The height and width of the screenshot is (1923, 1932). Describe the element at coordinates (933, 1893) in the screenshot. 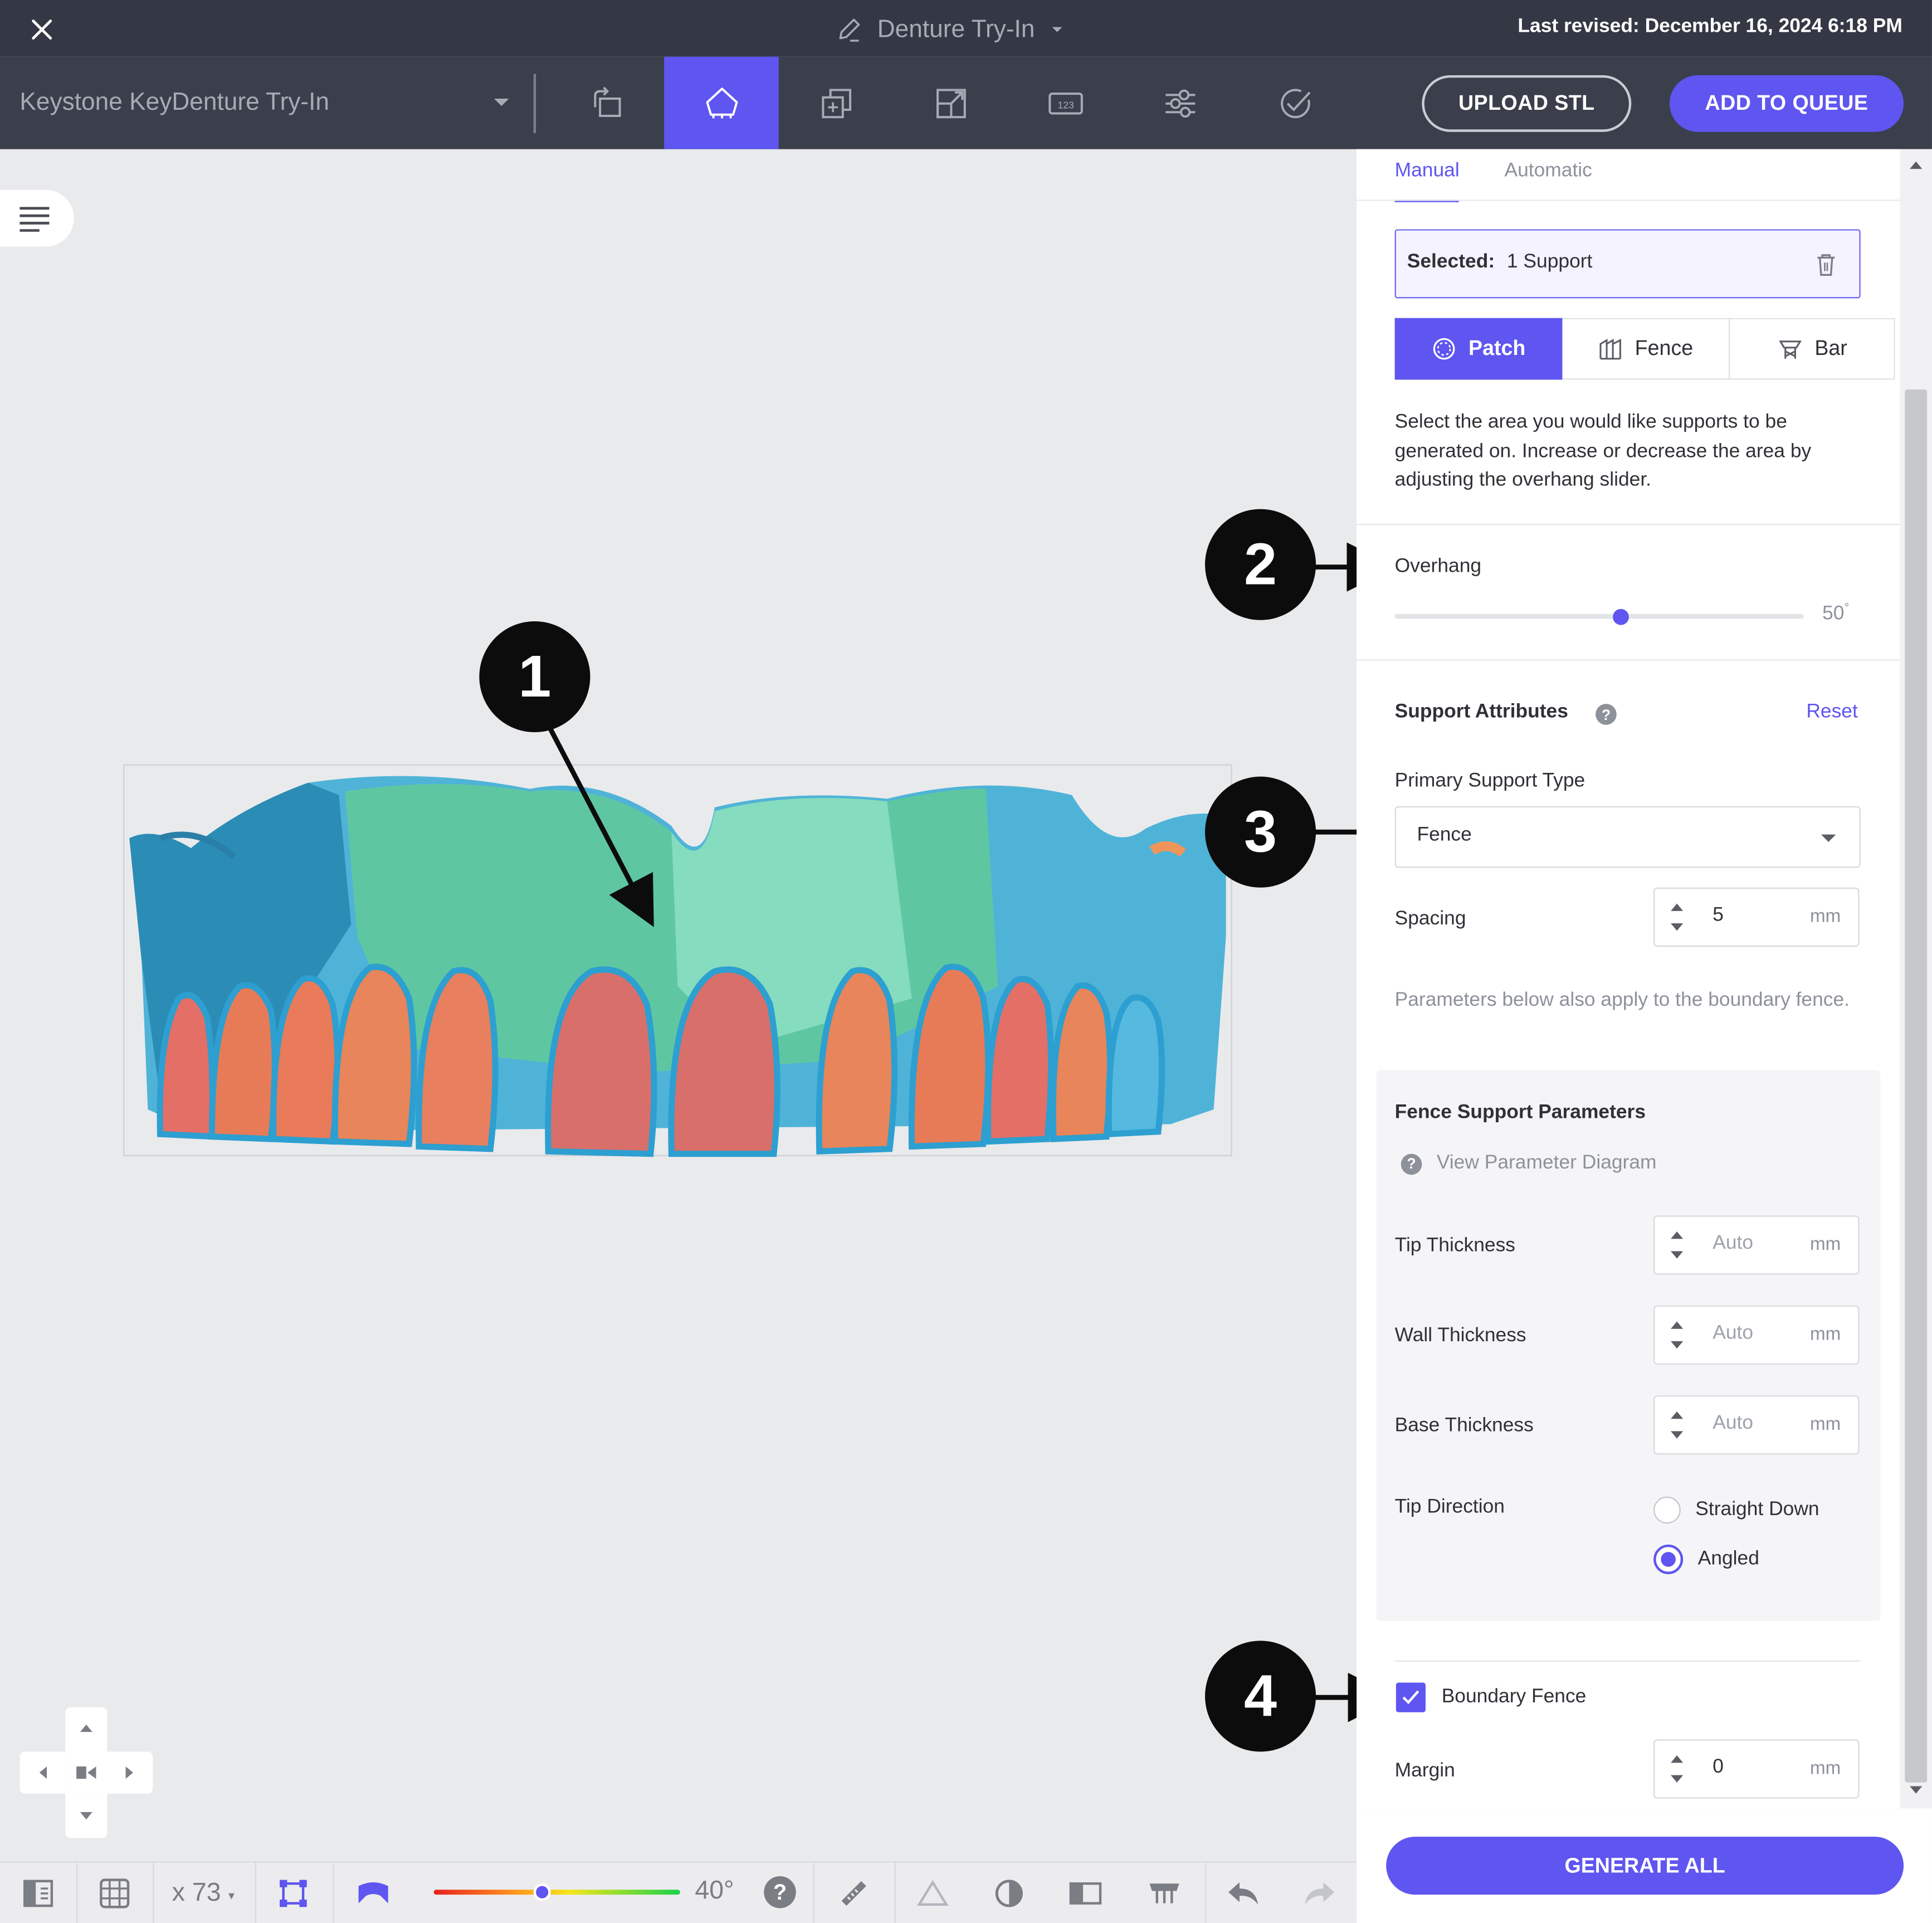

I see `warning-icon` at that location.